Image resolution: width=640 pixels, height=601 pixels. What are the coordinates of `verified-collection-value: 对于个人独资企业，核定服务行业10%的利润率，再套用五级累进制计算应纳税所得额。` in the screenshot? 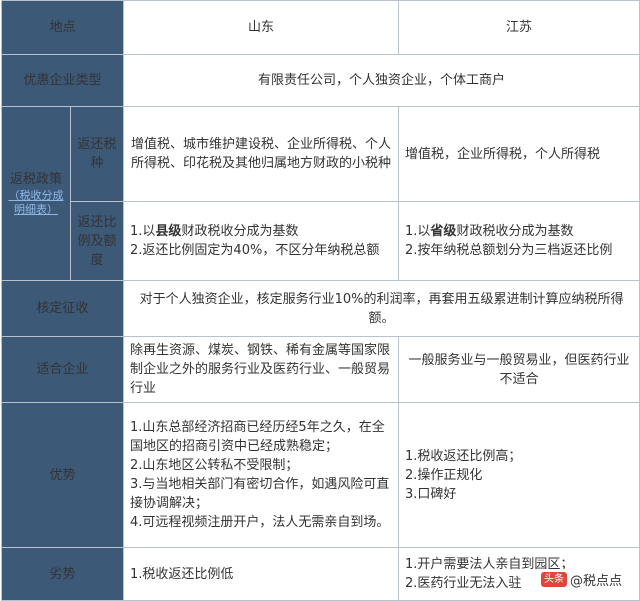 It's located at (381, 308).